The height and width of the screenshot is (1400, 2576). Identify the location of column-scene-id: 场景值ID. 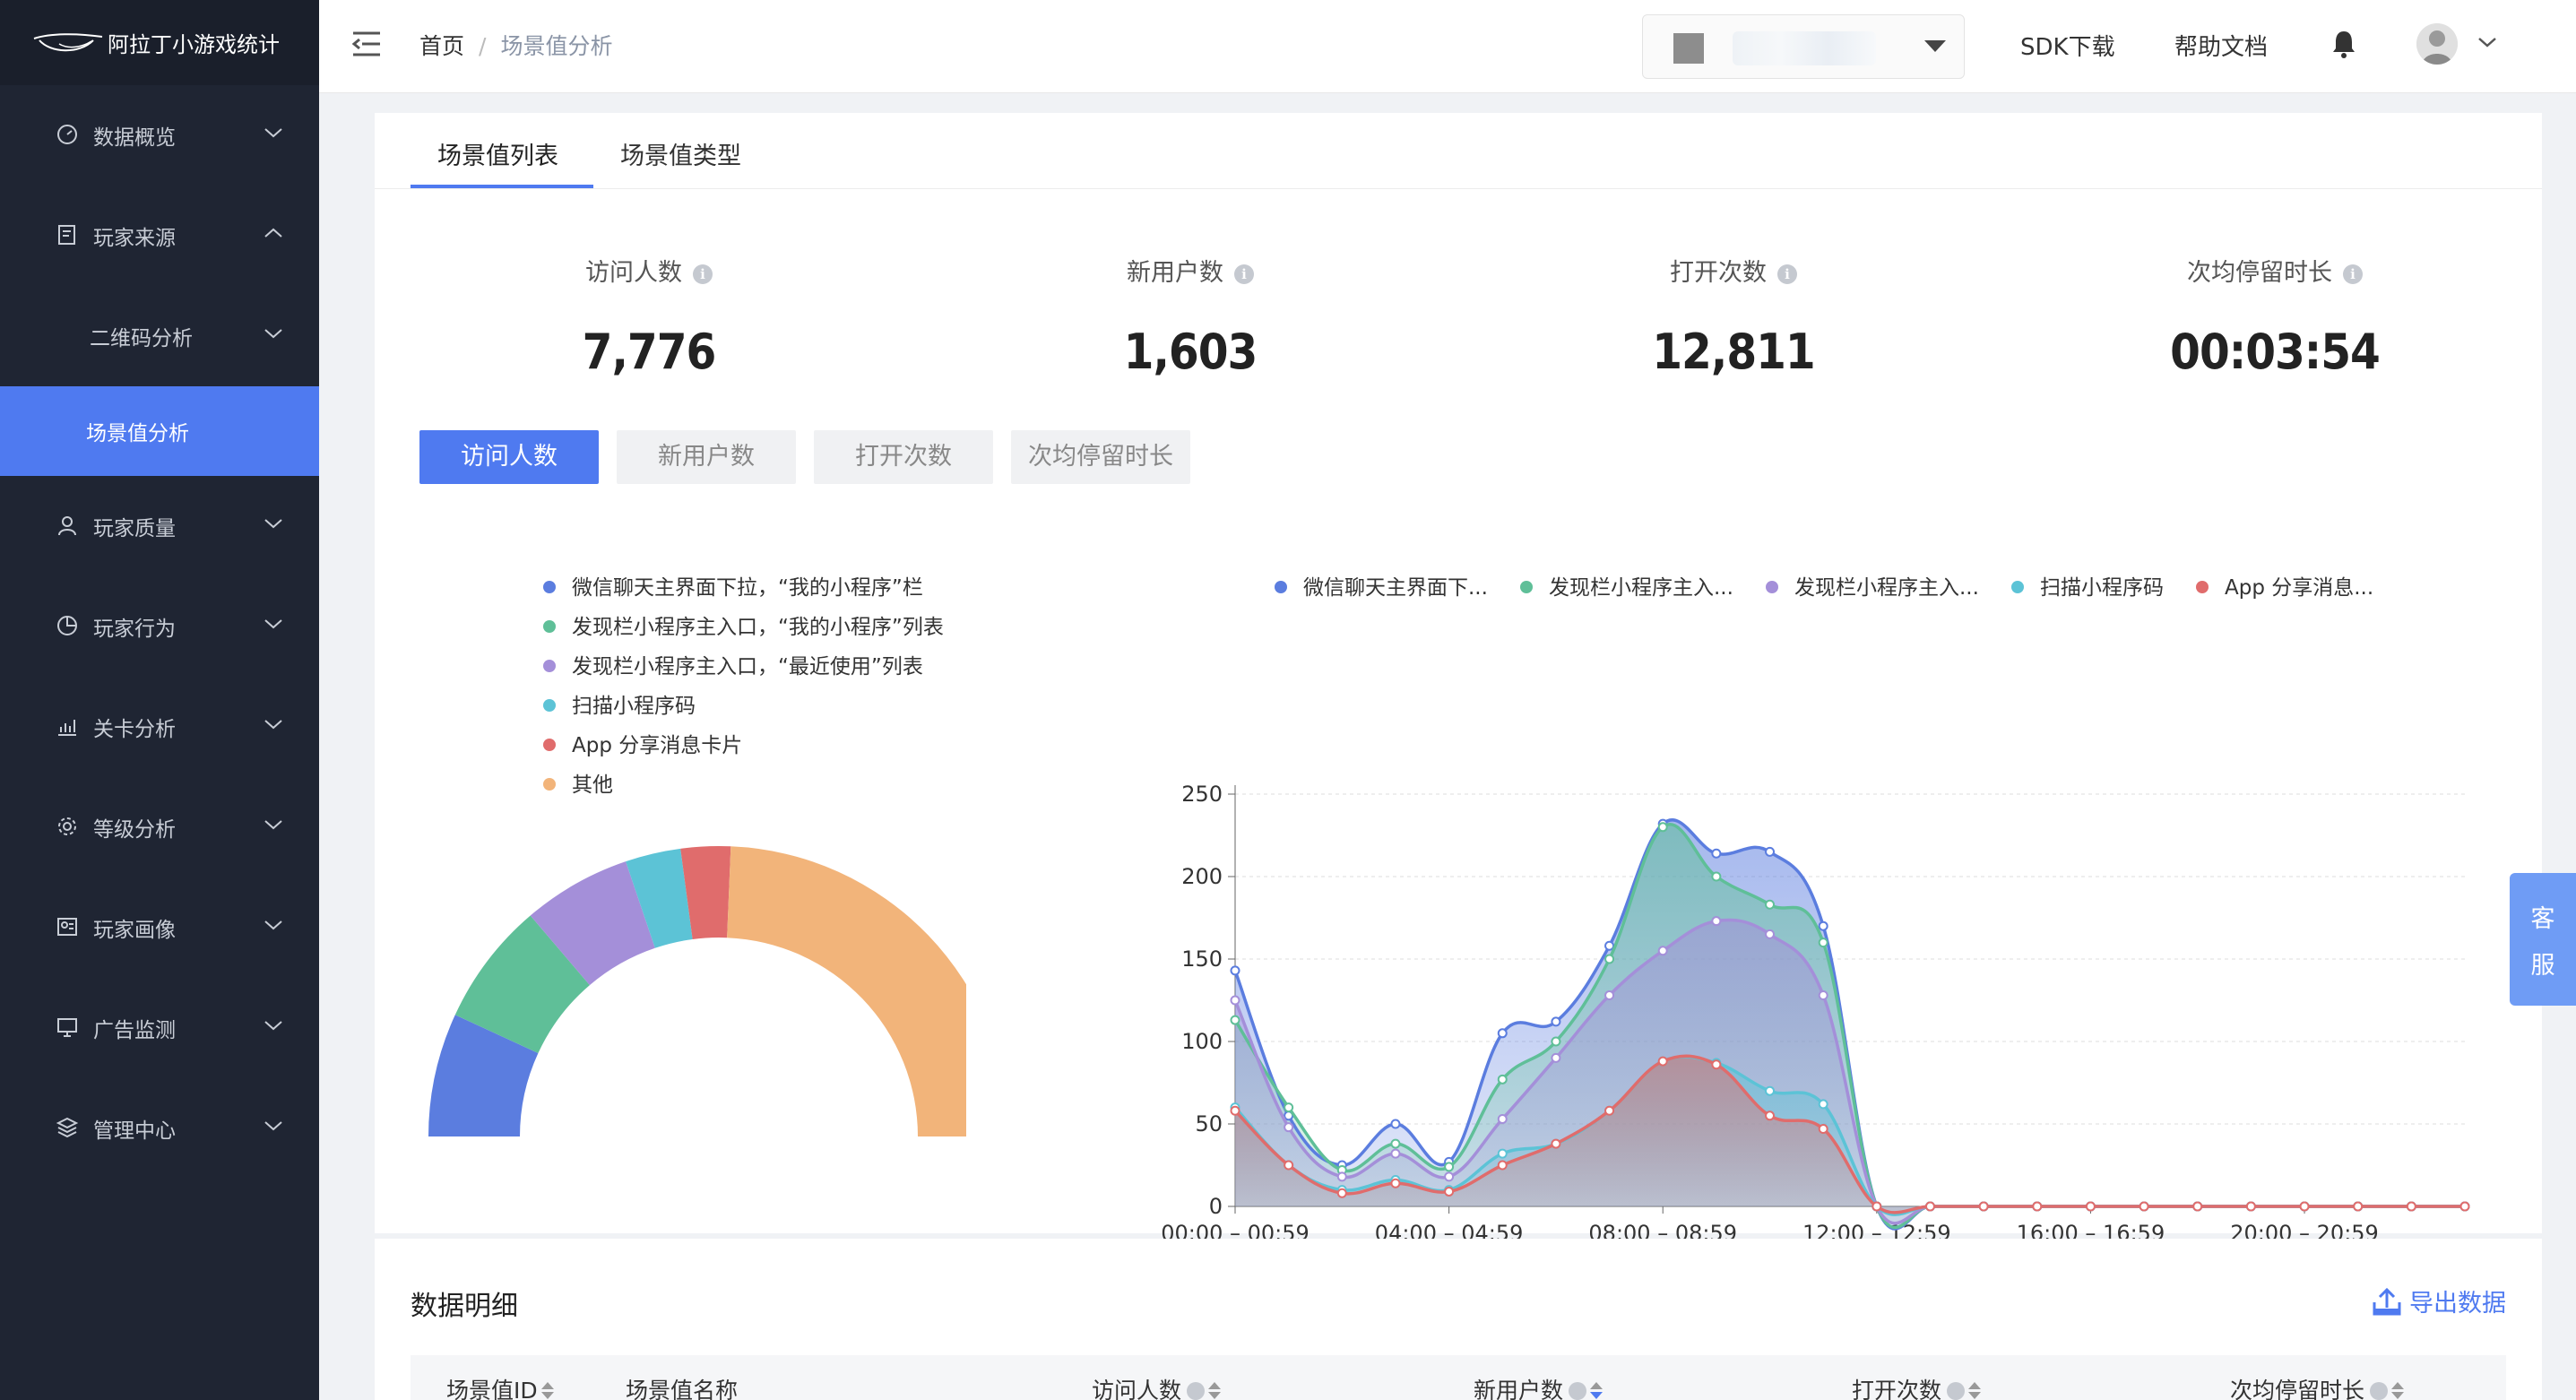
(500, 1386).